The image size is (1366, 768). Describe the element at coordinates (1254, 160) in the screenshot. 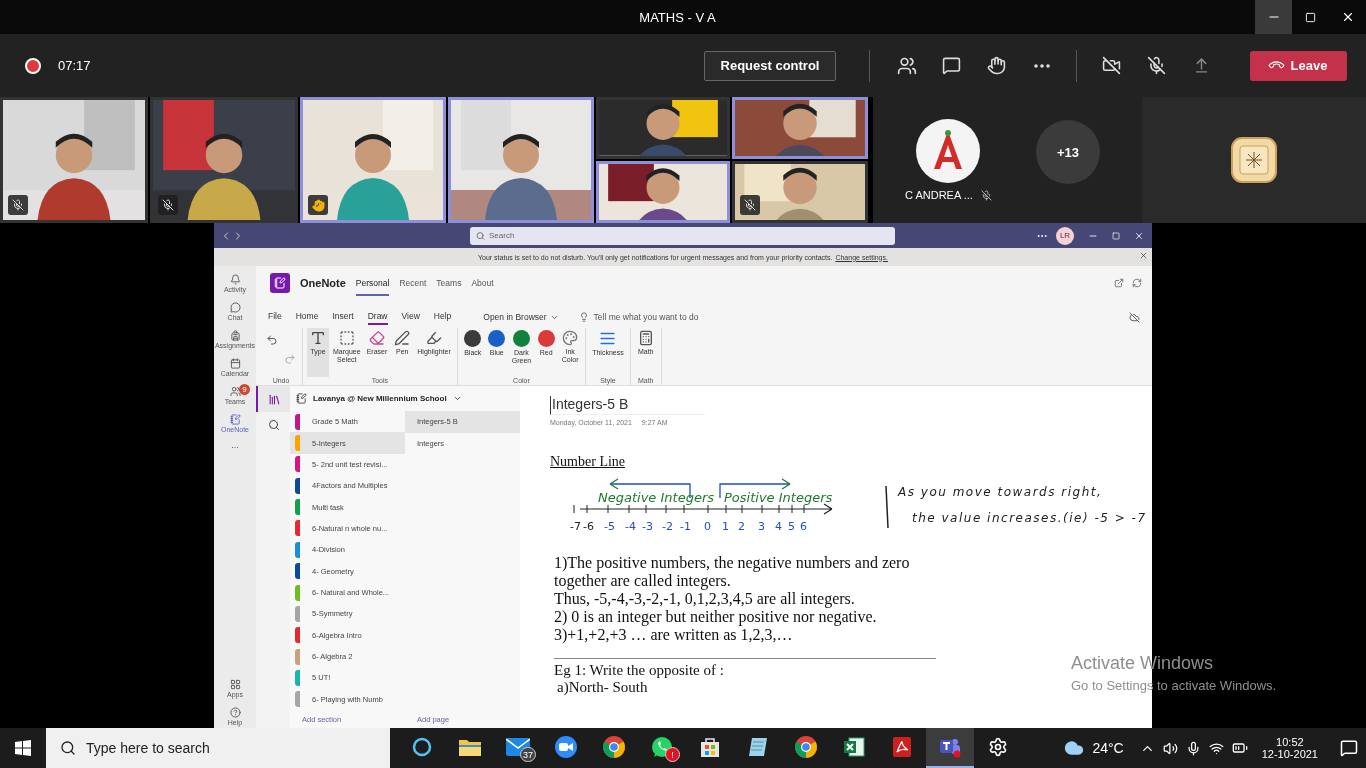

I see `board-icon` at that location.